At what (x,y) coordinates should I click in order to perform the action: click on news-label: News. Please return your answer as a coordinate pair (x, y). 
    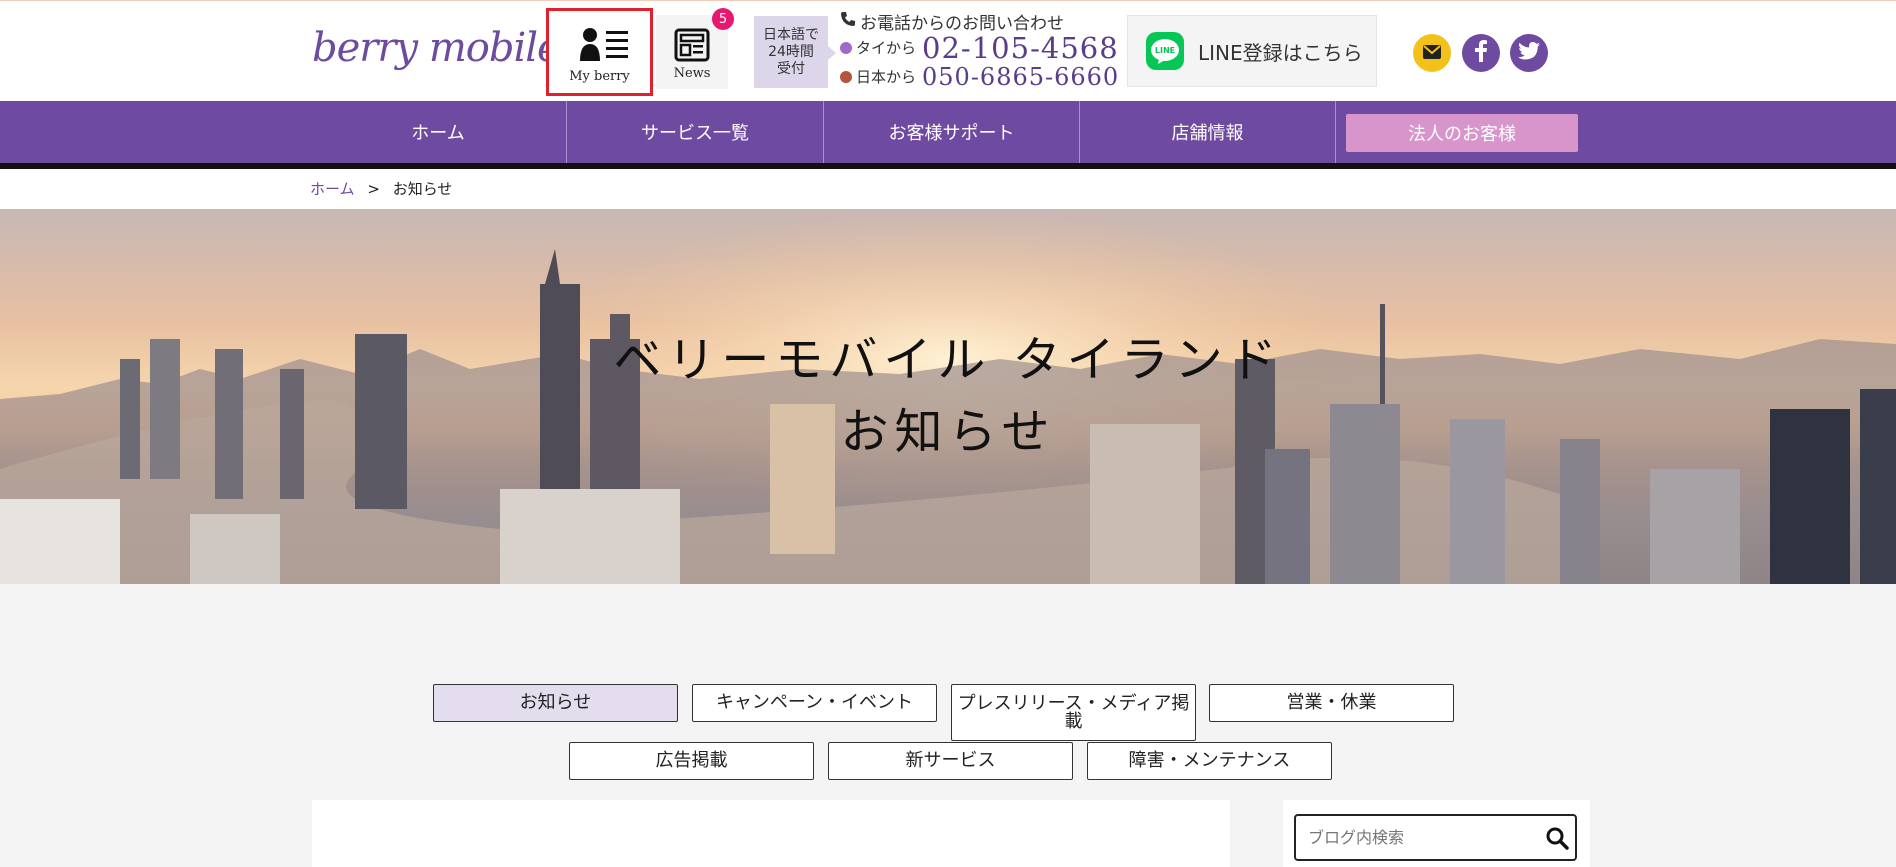
    Looking at the image, I should click on (692, 73).